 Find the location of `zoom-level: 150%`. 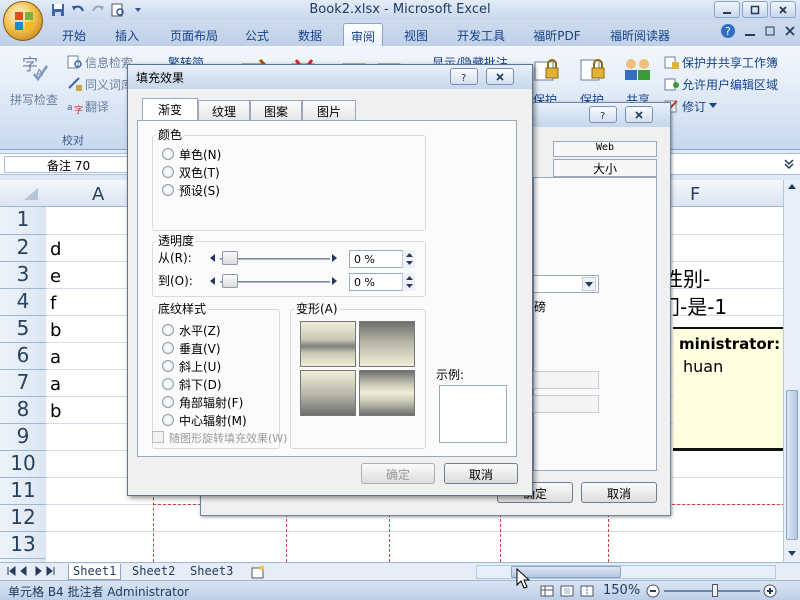

zoom-level: 150% is located at coordinates (621, 590).